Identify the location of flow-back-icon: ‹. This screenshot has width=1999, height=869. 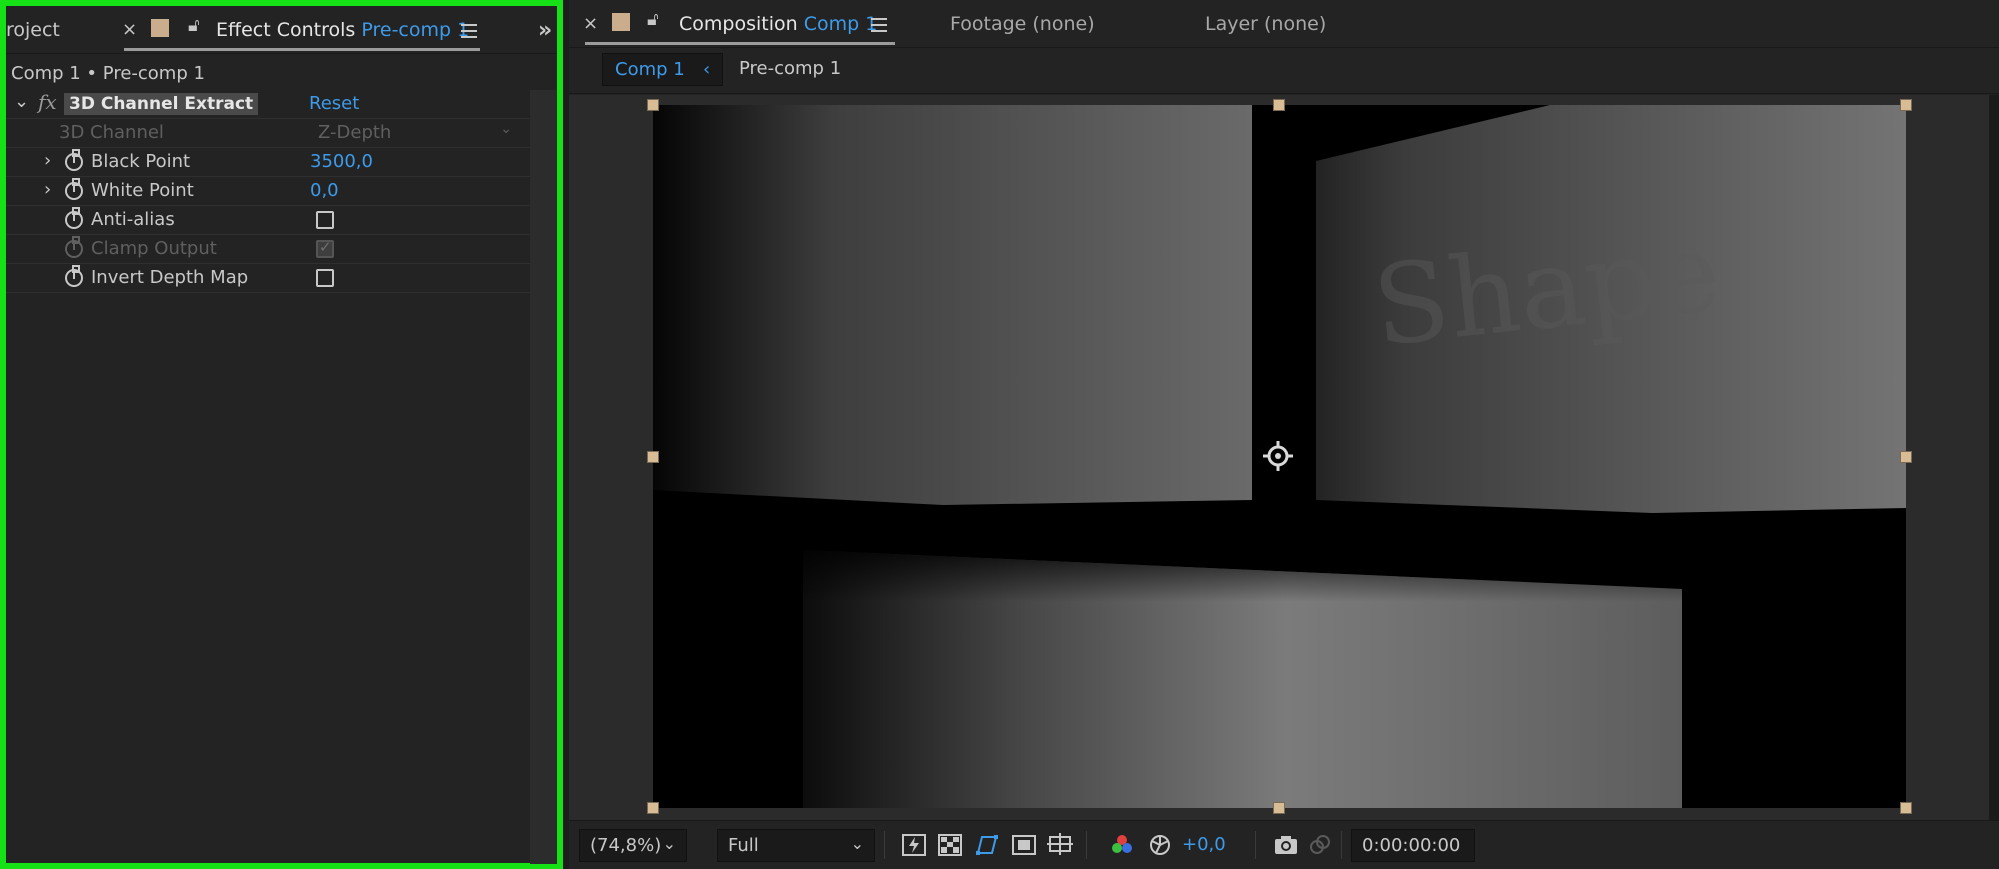
(706, 69).